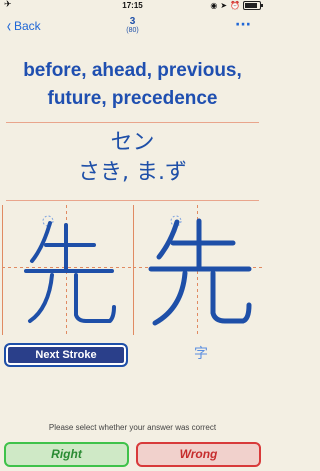 Image resolution: width=320 pixels, height=471 pixels. I want to click on wrong-button: Wrong, so click(198, 454).